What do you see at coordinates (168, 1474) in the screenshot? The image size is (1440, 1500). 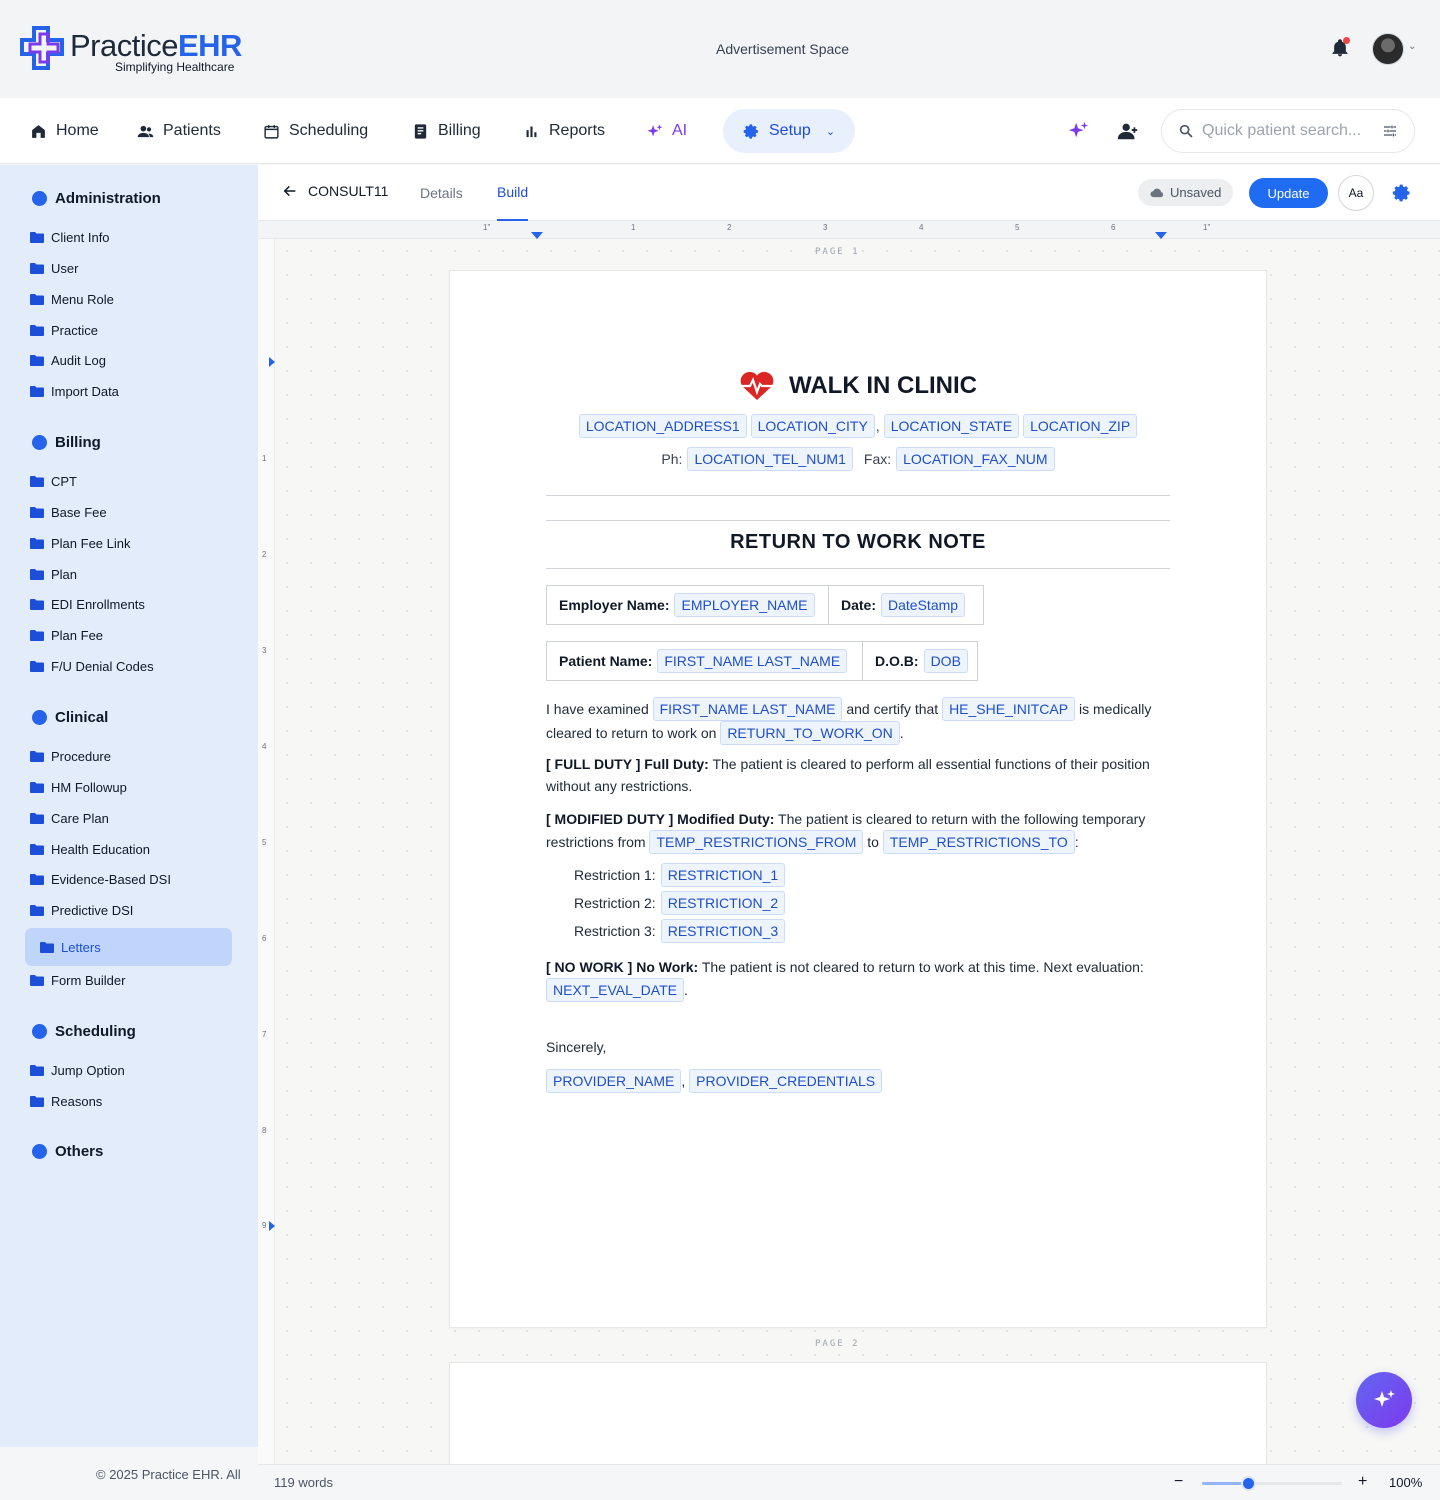 I see `copyright-text: © 2025 Practice EHR. All` at bounding box center [168, 1474].